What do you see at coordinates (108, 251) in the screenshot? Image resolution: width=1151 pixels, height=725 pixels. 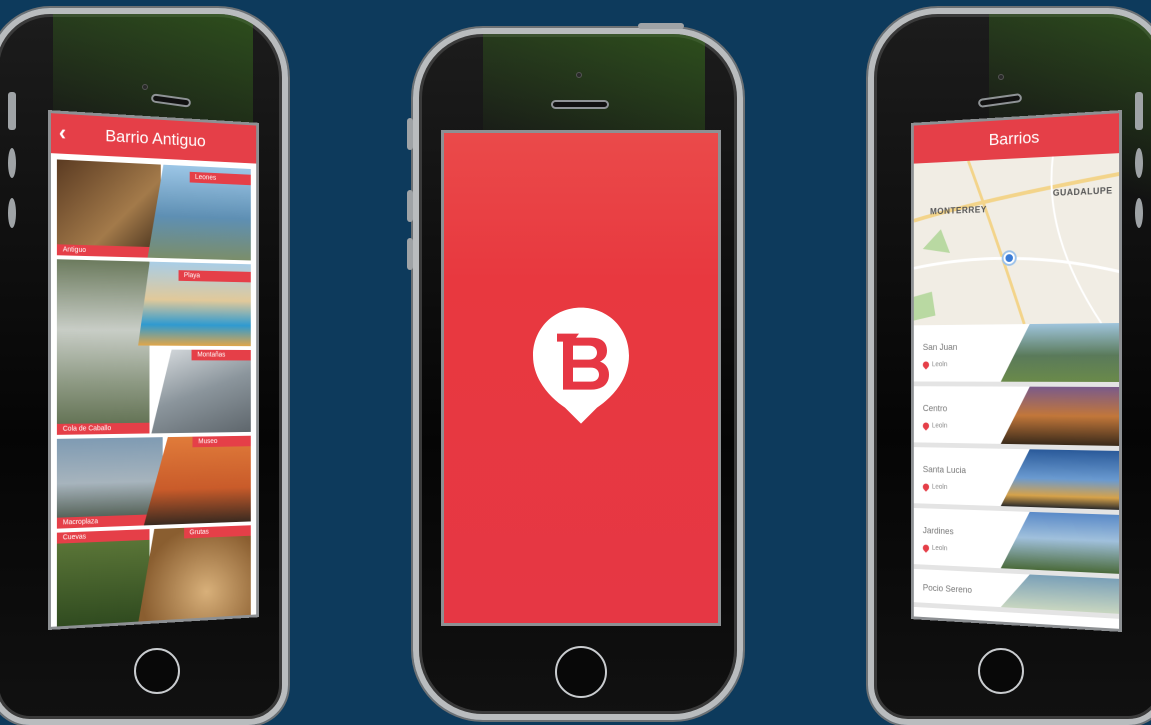 I see `tile-label: Antiguo` at bounding box center [108, 251].